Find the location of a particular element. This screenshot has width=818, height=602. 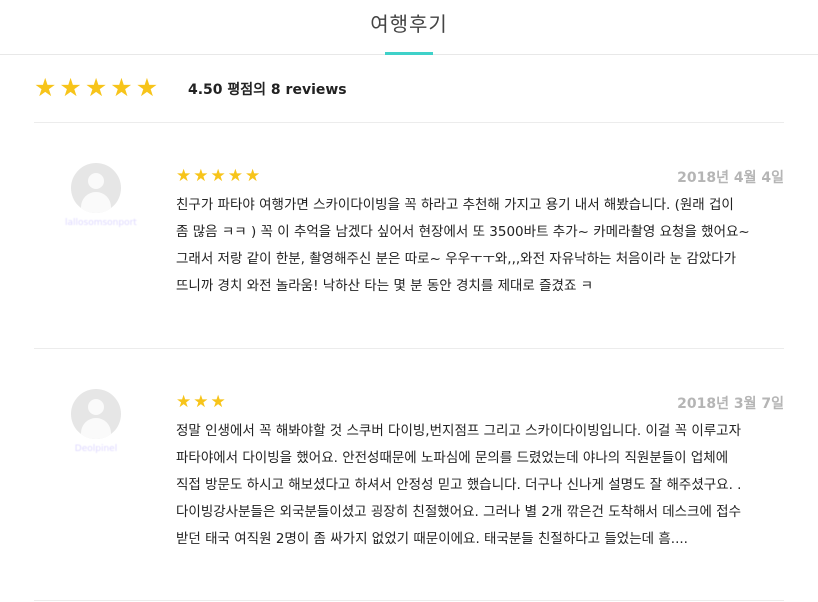

reviewer: Deolpinel is located at coordinates (96, 421).